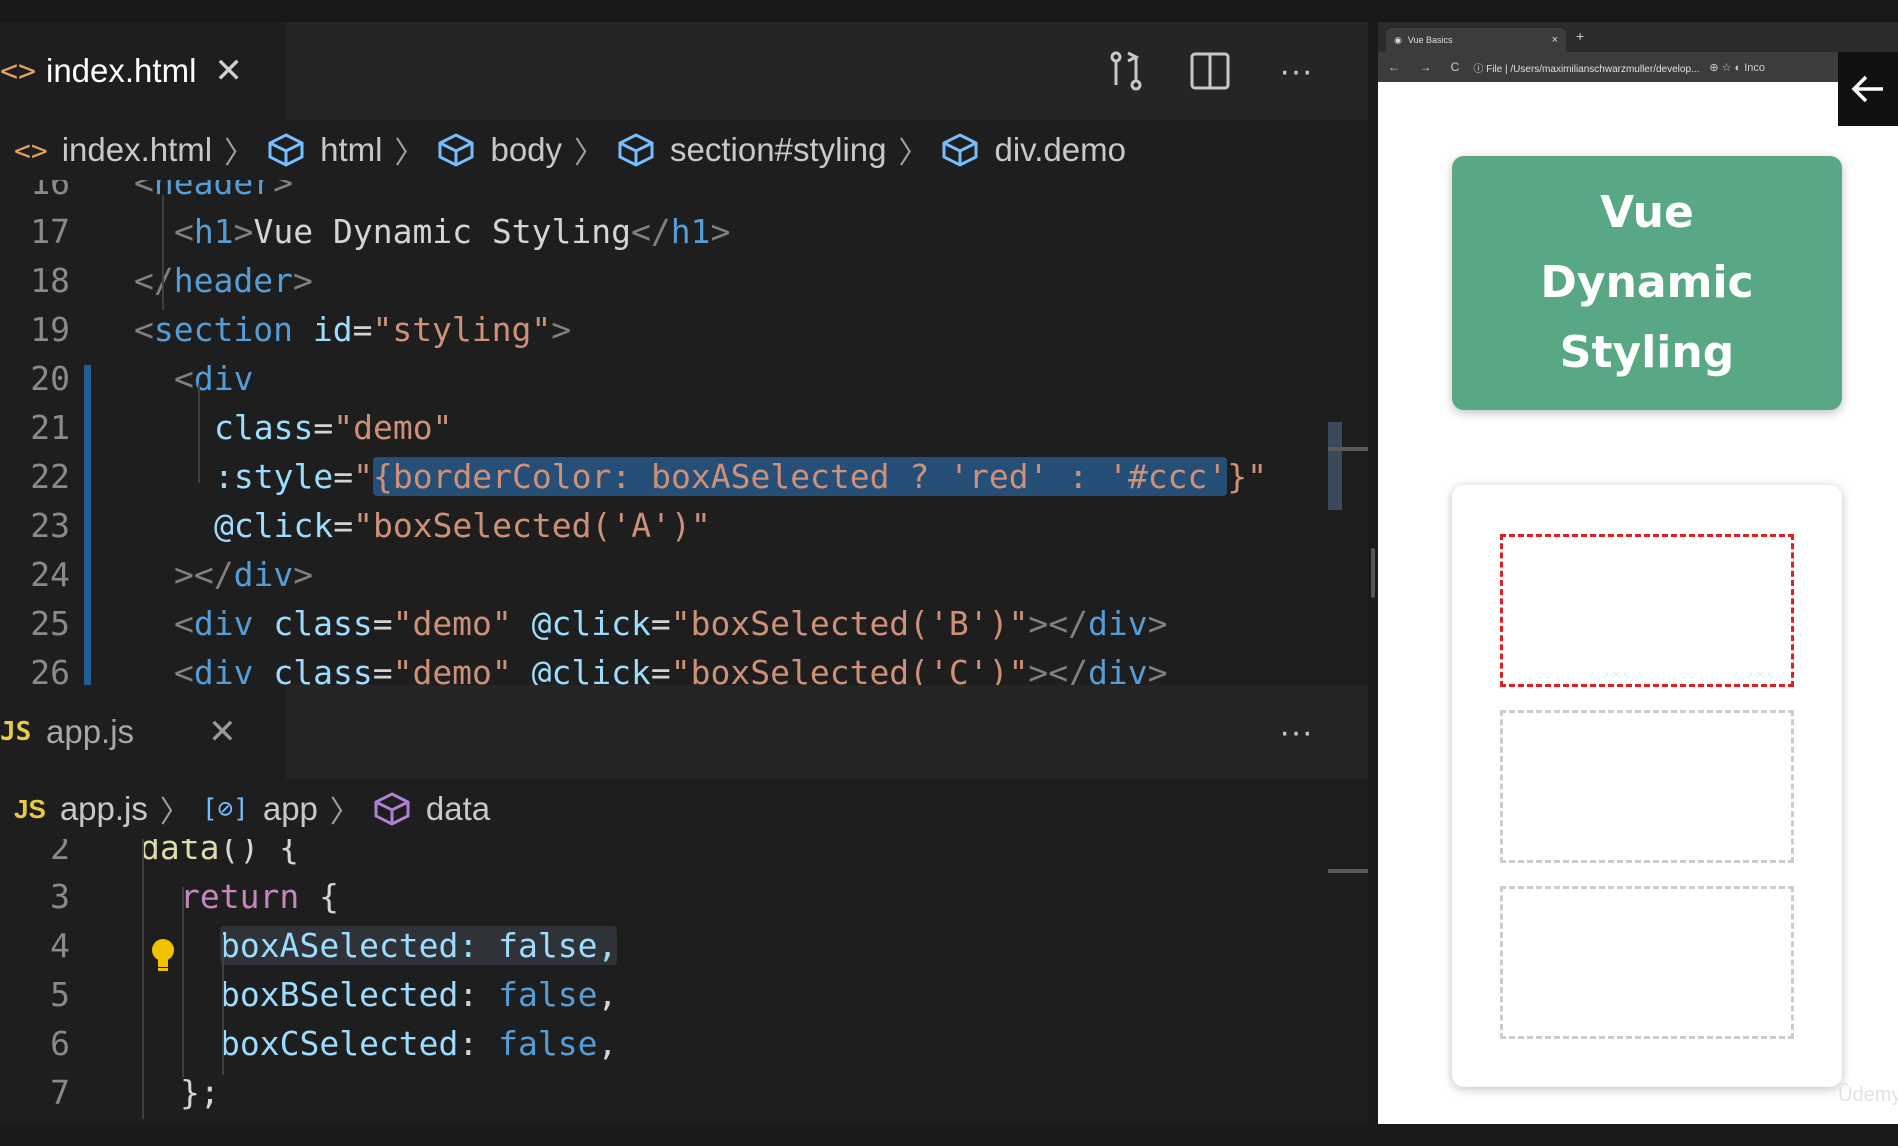 This screenshot has height=1146, width=1898. Describe the element at coordinates (684, 945) in the screenshot. I see `code-line: 4 boxASelected: false,` at that location.